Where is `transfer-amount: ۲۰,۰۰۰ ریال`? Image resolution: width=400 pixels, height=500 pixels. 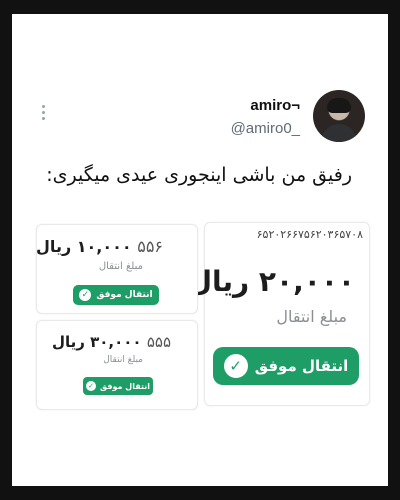 transfer-amount: ۲۰,۰۰۰ ریال is located at coordinates (271, 281).